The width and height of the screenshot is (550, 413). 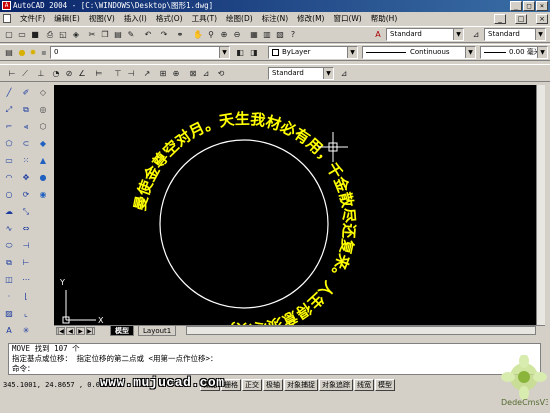 What do you see at coordinates (169, 18) in the screenshot?
I see `menu-format: 格式(O)` at bounding box center [169, 18].